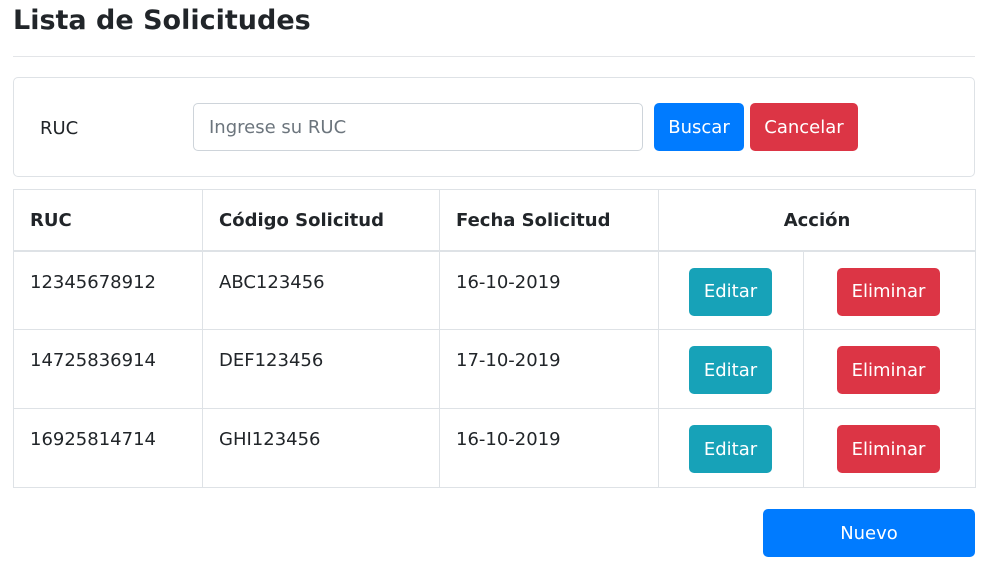  What do you see at coordinates (494, 56) in the screenshot?
I see `title-divider` at bounding box center [494, 56].